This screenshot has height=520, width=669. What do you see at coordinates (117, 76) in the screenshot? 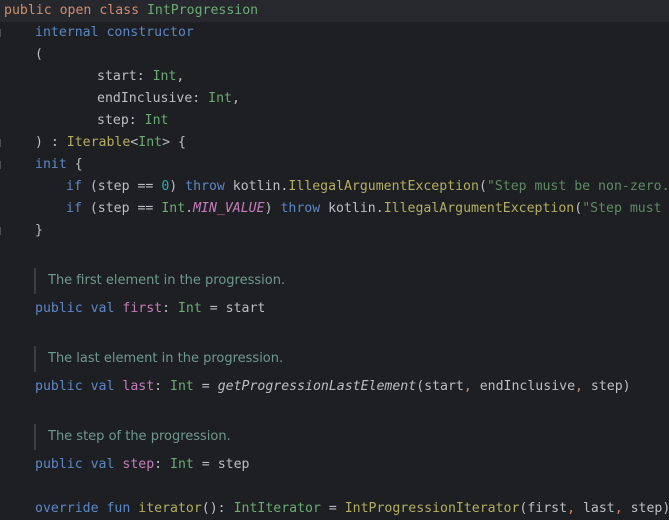
I see `param-name: start` at bounding box center [117, 76].